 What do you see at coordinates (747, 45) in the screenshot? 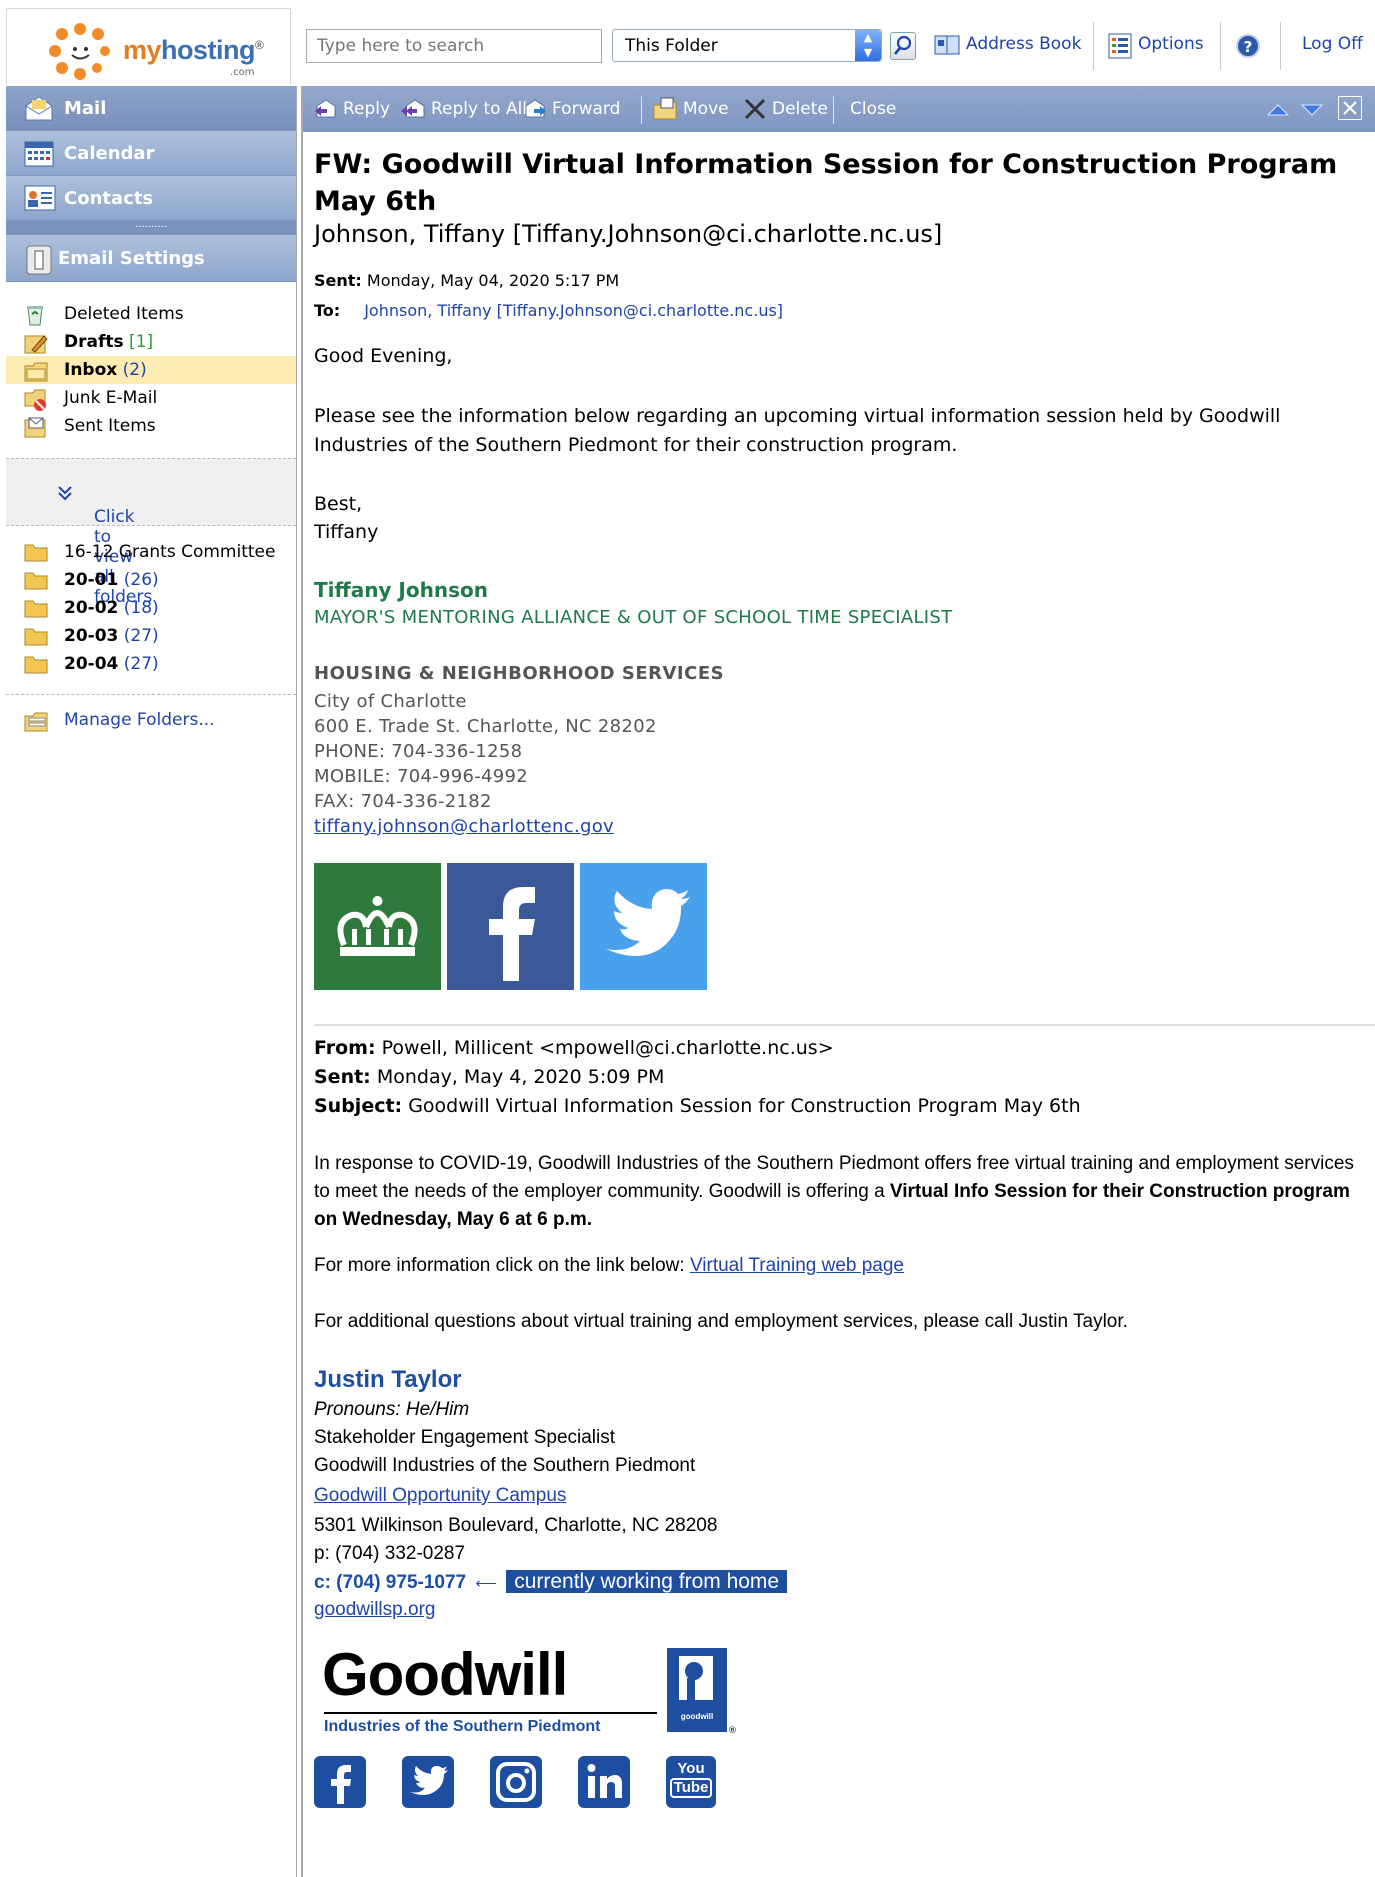
I see `search-scope-select: This Folder ▲ ▼` at bounding box center [747, 45].